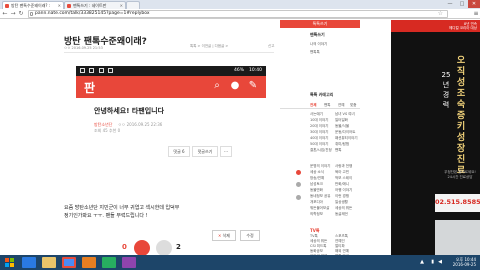 This screenshot has height=270, width=480. Describe the element at coordinates (31, 14) in the screenshot. I see `page-icon` at that location.